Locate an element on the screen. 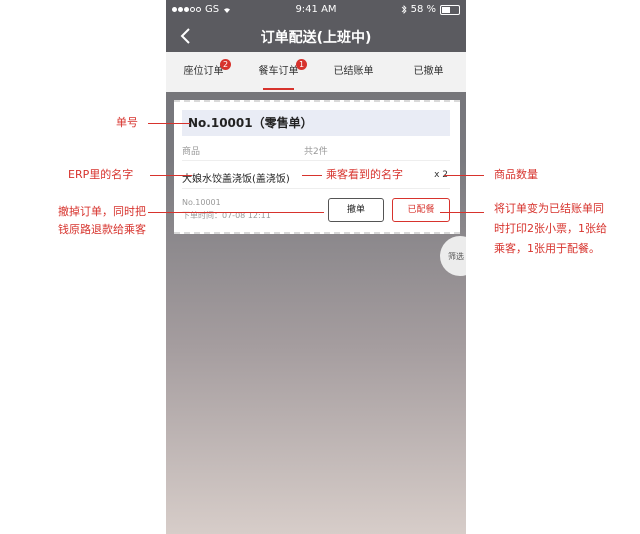 Image resolution: width=640 pixels, height=534 pixels. tab-badge: 1 is located at coordinates (301, 64).